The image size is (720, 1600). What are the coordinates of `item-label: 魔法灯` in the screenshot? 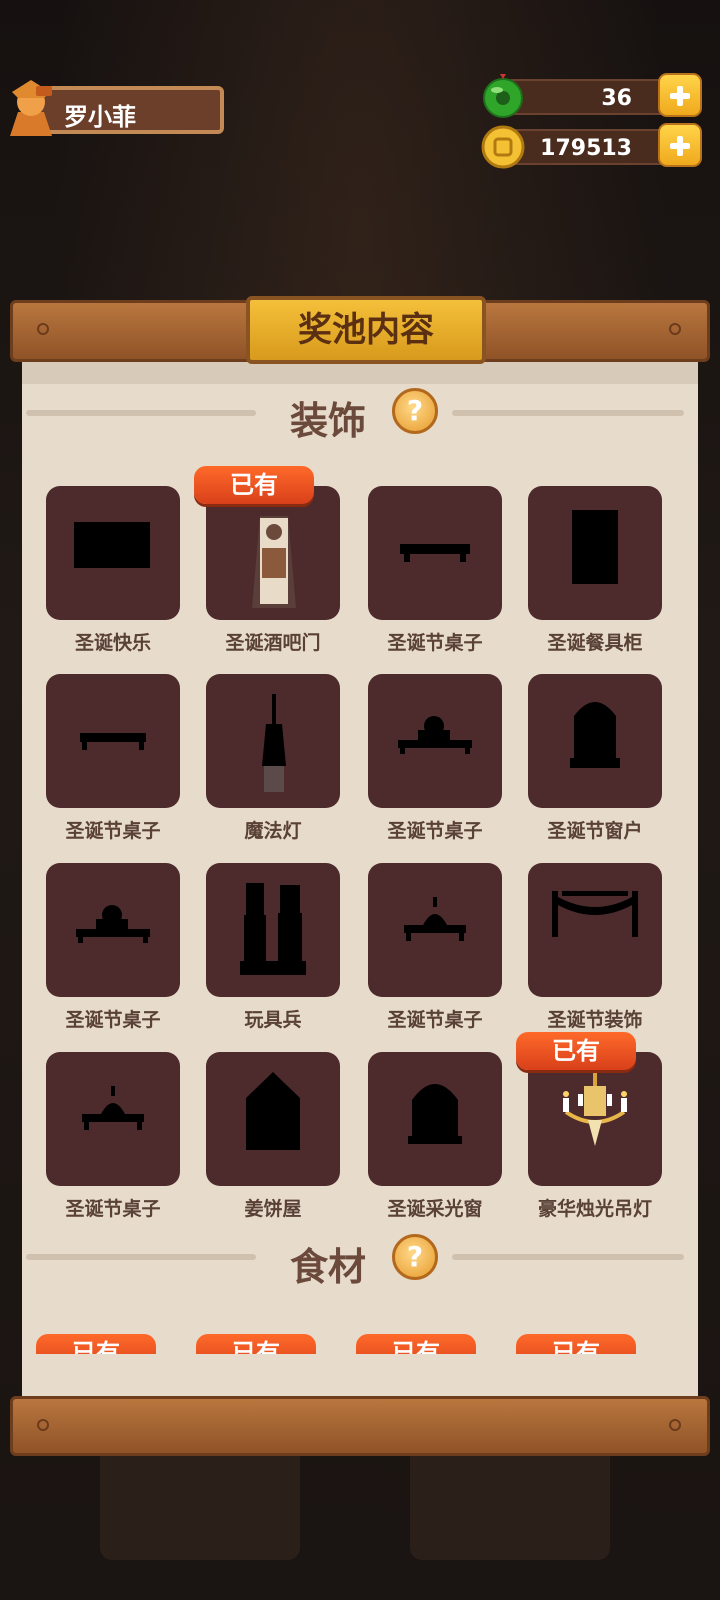 It's located at (273, 831).